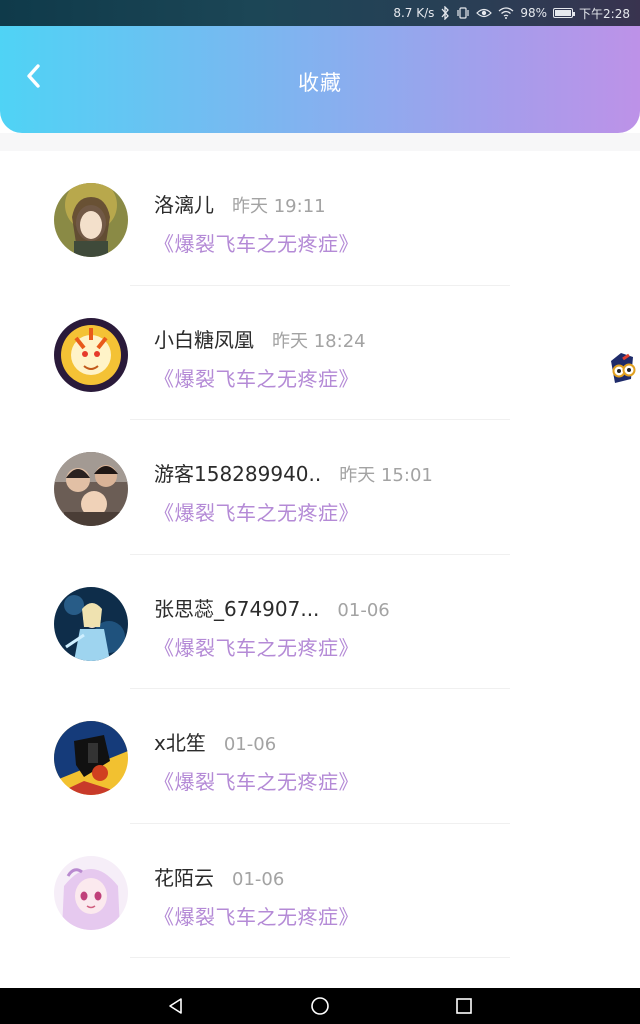  Describe the element at coordinates (534, 13) in the screenshot. I see `battery-percent: 98%` at that location.